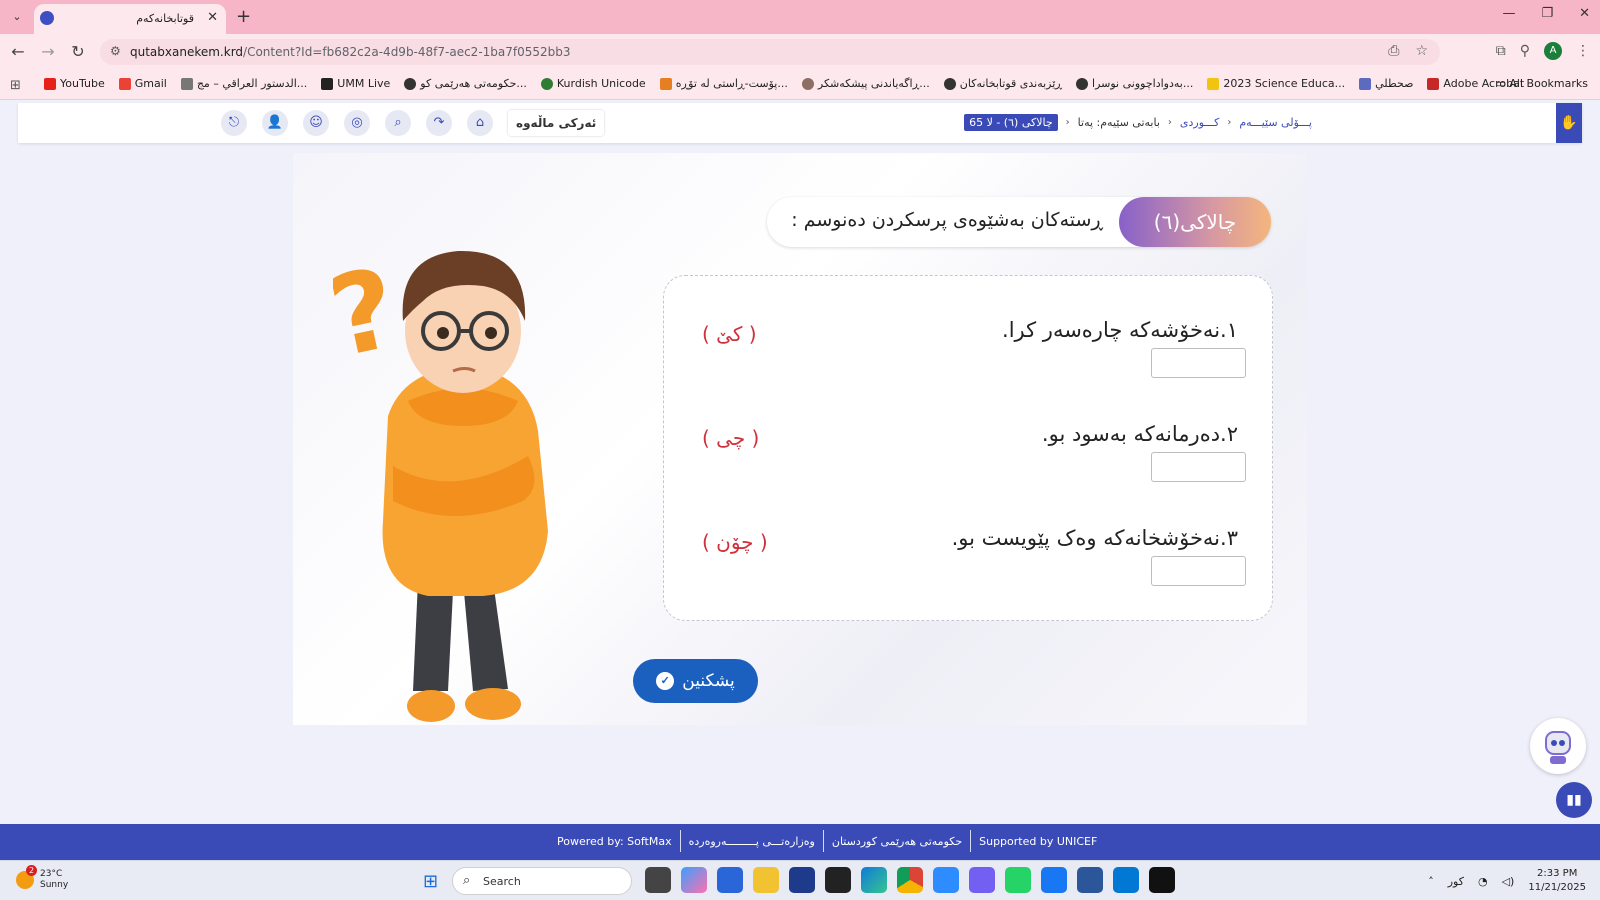 This screenshot has height=900, width=1600. I want to click on footer-ministry: وەزارەتـــی پـــــــــەروەردە, so click(752, 843).